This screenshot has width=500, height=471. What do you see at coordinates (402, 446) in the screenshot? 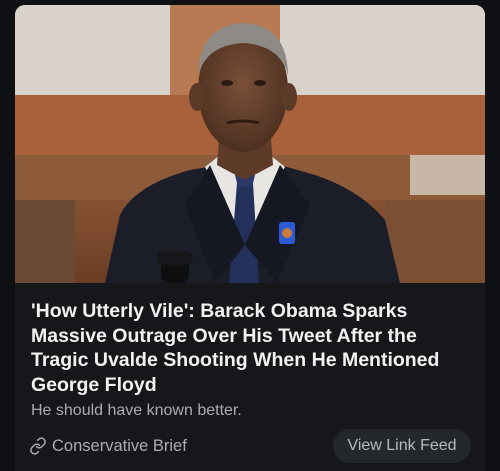
I see `view-link-feed-button: View Link Feed` at bounding box center [402, 446].